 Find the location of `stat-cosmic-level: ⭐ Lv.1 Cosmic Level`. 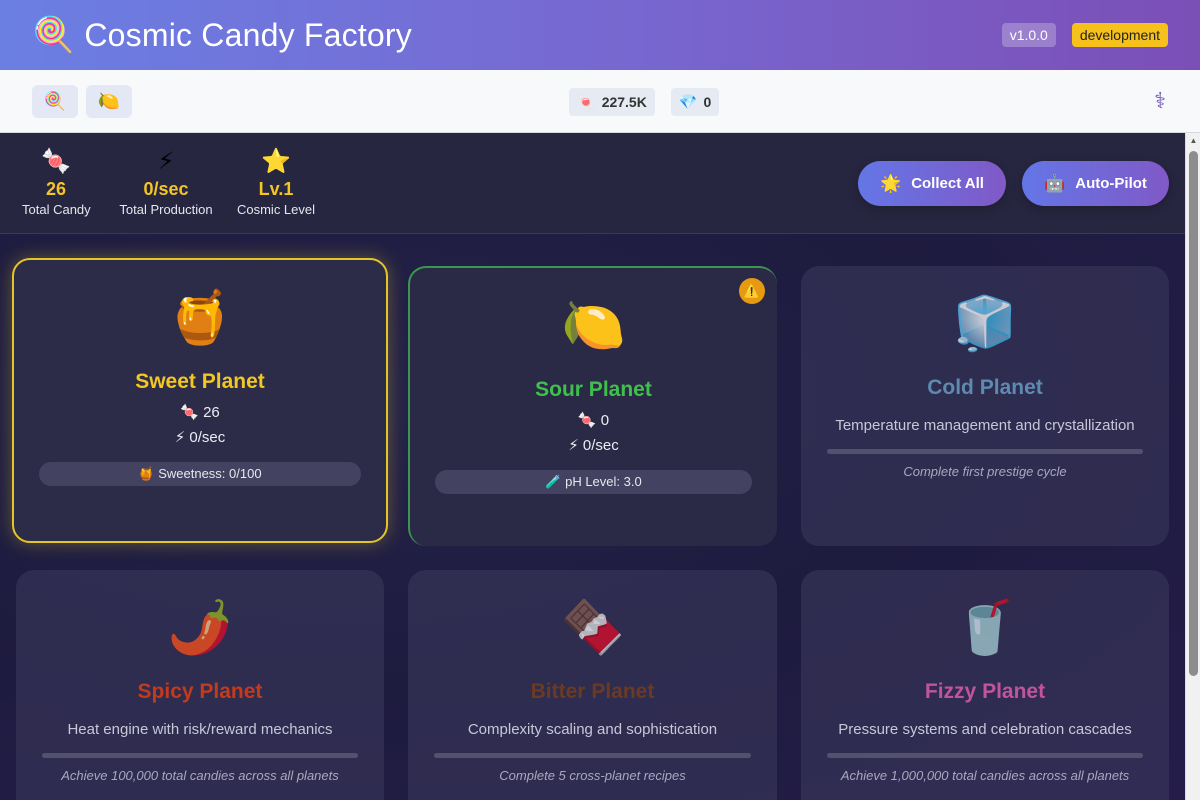

stat-cosmic-level: ⭐ Lv.1 Cosmic Level is located at coordinates (276, 182).